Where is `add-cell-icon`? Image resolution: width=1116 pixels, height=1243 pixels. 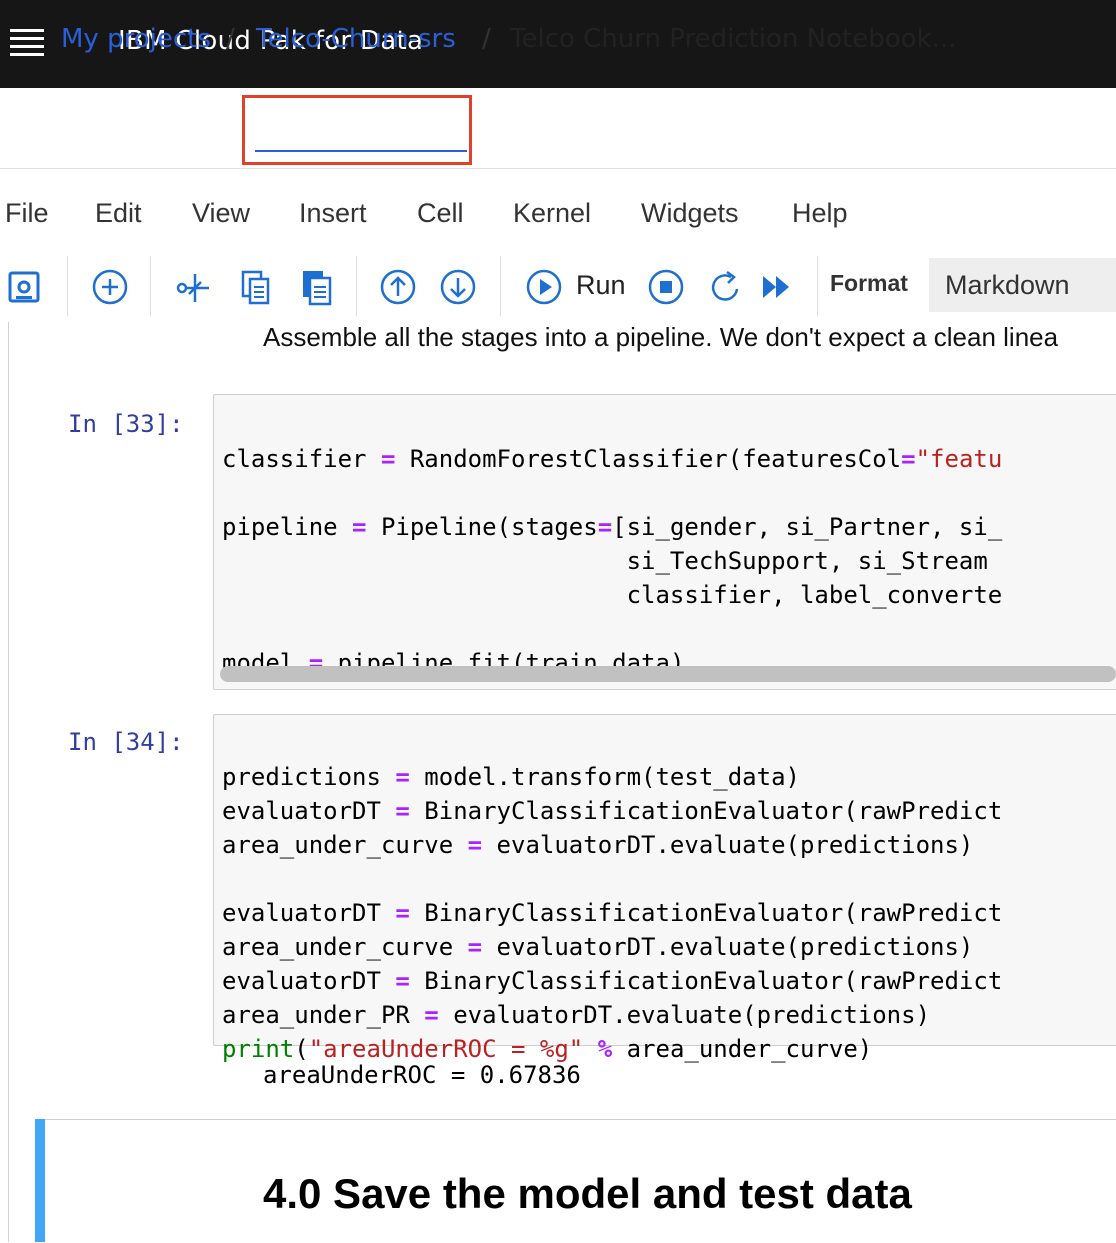 add-cell-icon is located at coordinates (110, 287).